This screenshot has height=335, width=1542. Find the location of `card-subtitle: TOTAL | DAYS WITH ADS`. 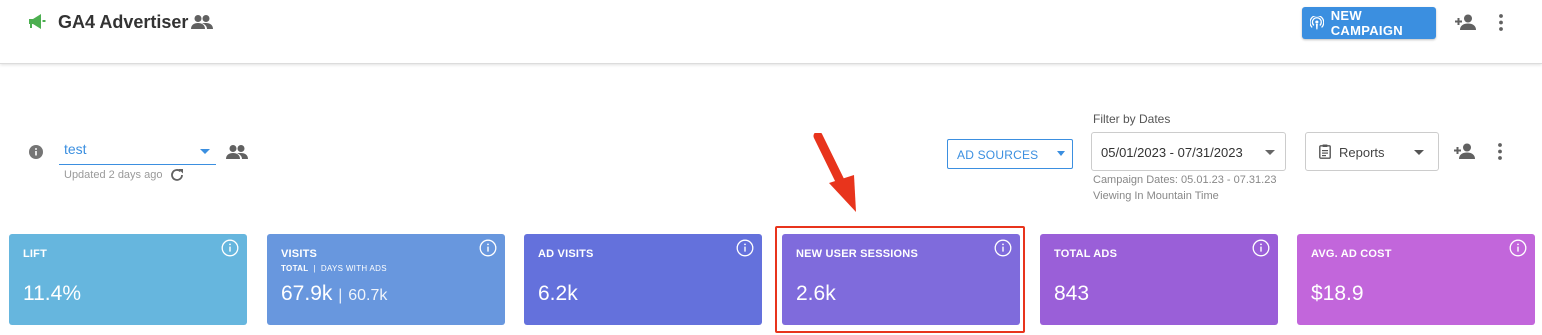

card-subtitle: TOTAL | DAYS WITH ADS is located at coordinates (334, 268).